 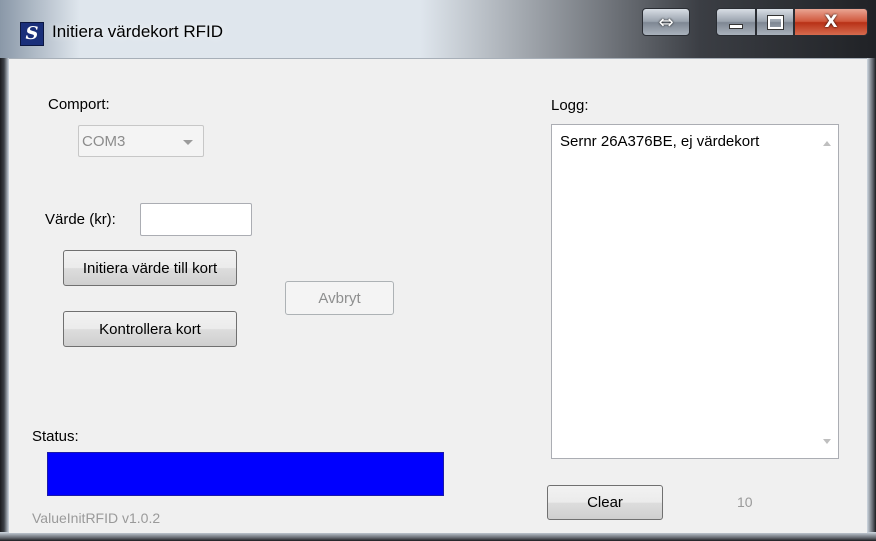 What do you see at coordinates (659, 141) in the screenshot?
I see `log-item: Sernr 26A376BE, ej värdekort` at bounding box center [659, 141].